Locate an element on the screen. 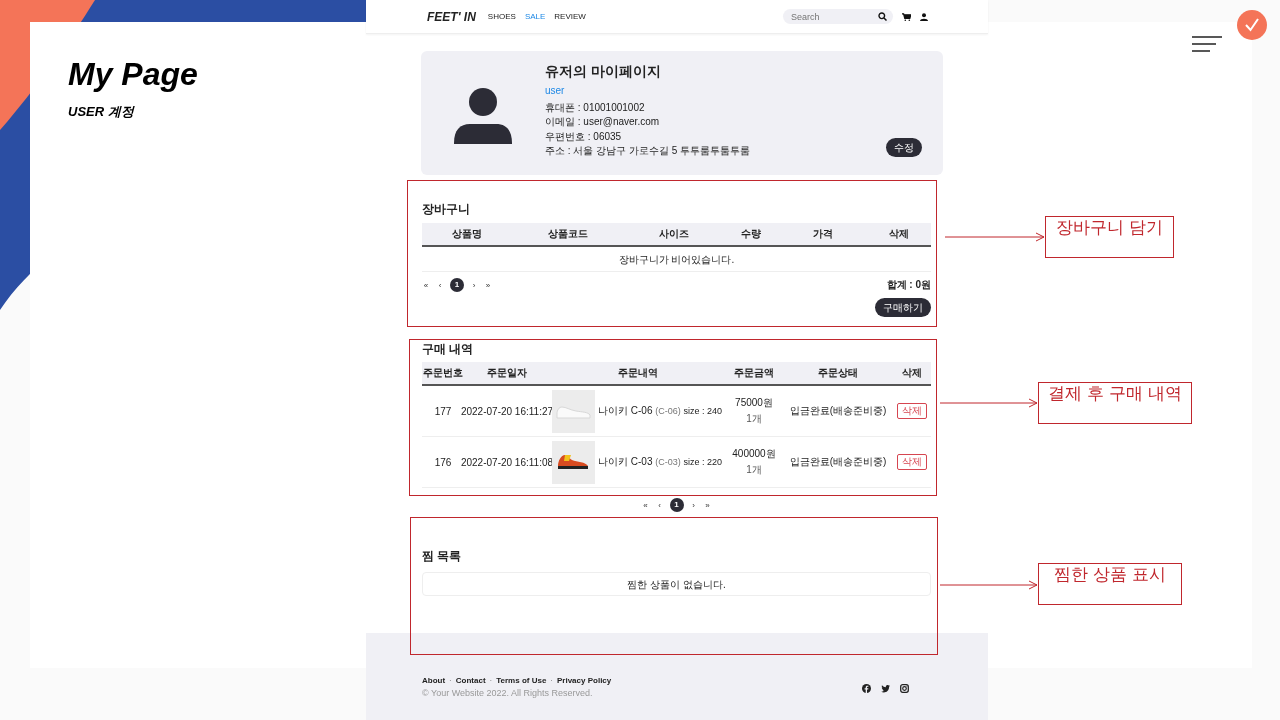 This screenshot has height=720, width=1280. user-icon is located at coordinates (924, 16).